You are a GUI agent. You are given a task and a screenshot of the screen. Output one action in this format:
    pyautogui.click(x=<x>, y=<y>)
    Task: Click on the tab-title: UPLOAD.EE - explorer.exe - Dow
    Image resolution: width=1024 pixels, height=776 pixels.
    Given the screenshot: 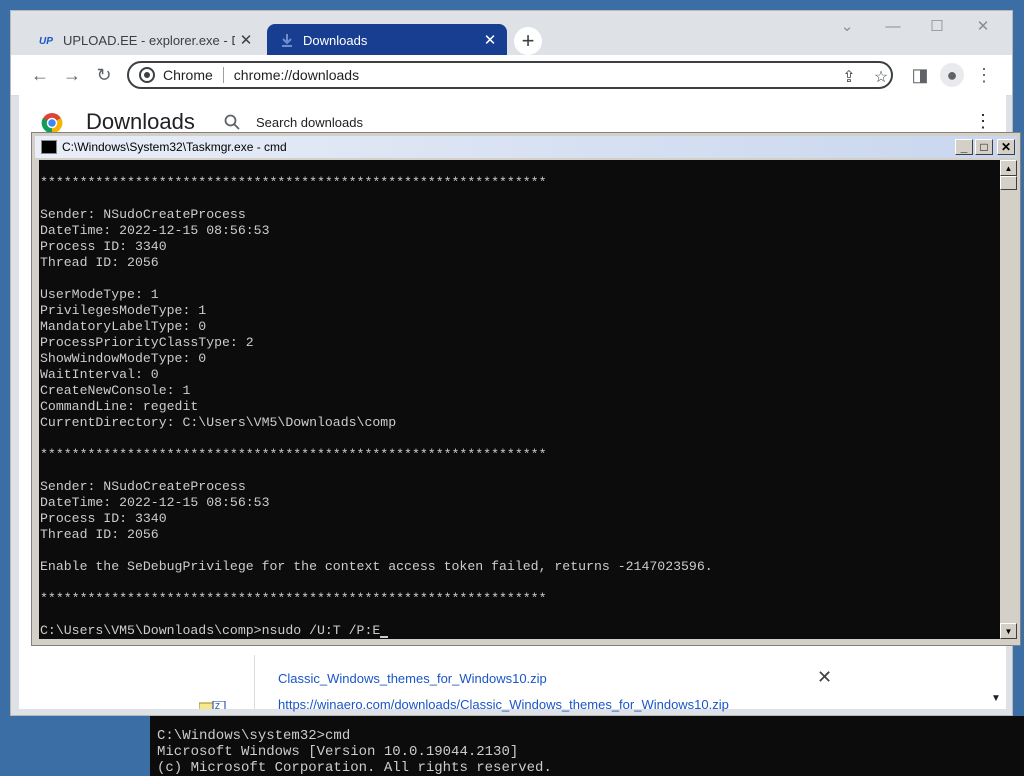 What is the action you would take?
    pyautogui.click(x=149, y=40)
    